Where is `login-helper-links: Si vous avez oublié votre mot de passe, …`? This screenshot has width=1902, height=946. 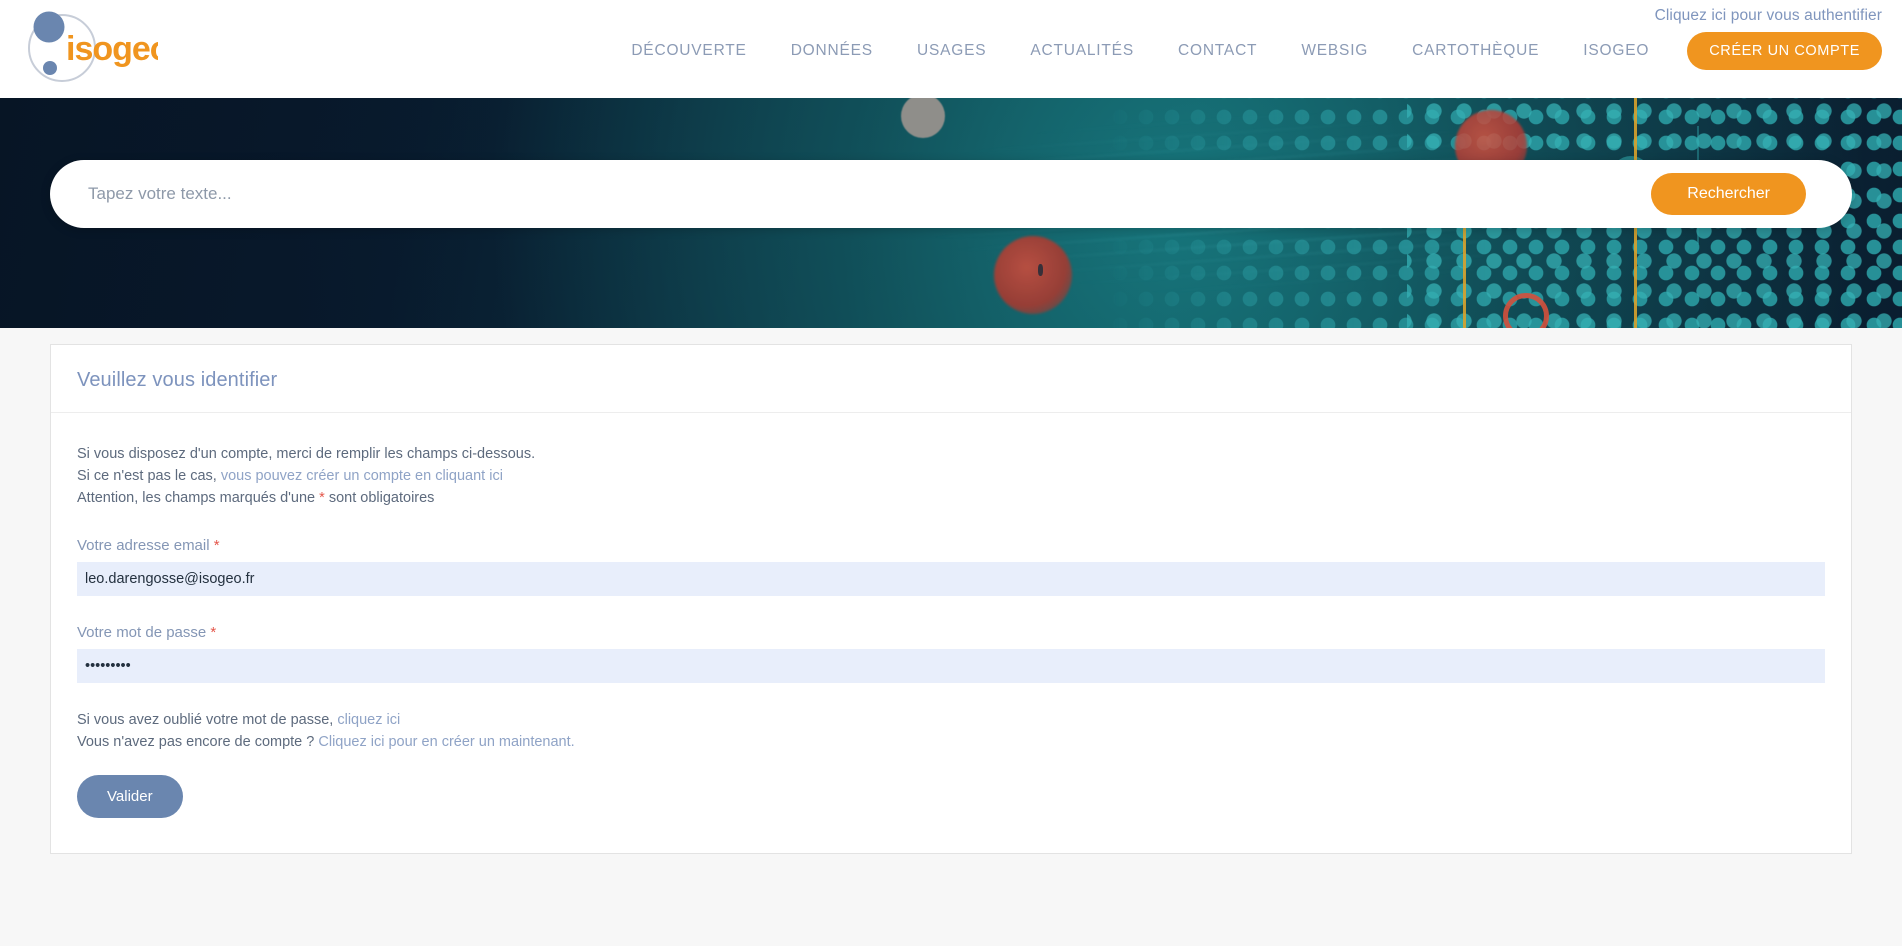
login-helper-links: Si vous avez oublié votre mot de passe, … is located at coordinates (951, 731).